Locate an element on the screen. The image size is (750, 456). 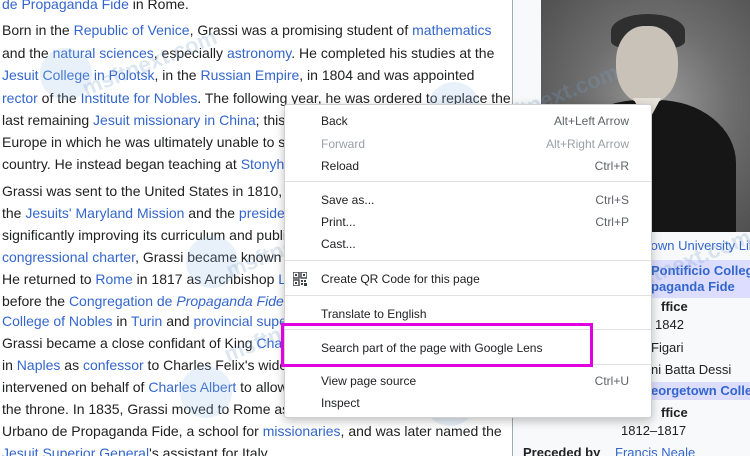
article-link: Turin is located at coordinates (146, 321).